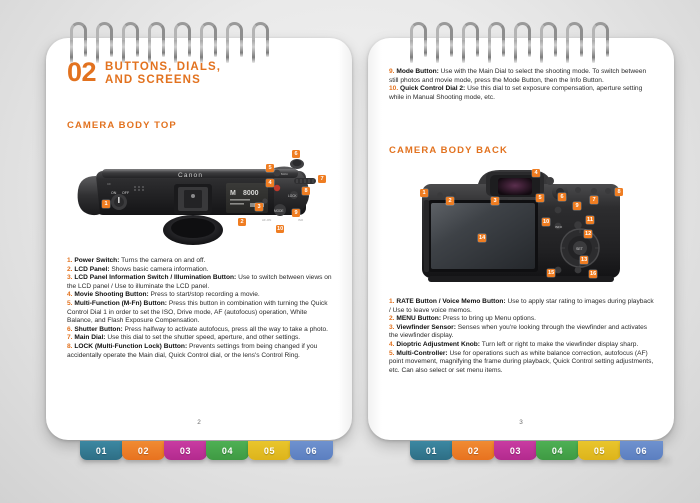 The width and height of the screenshot is (700, 503). Describe the element at coordinates (163, 67) in the screenshot. I see `chapter-title-line-1: BUTTONS, DIALS,` at that location.